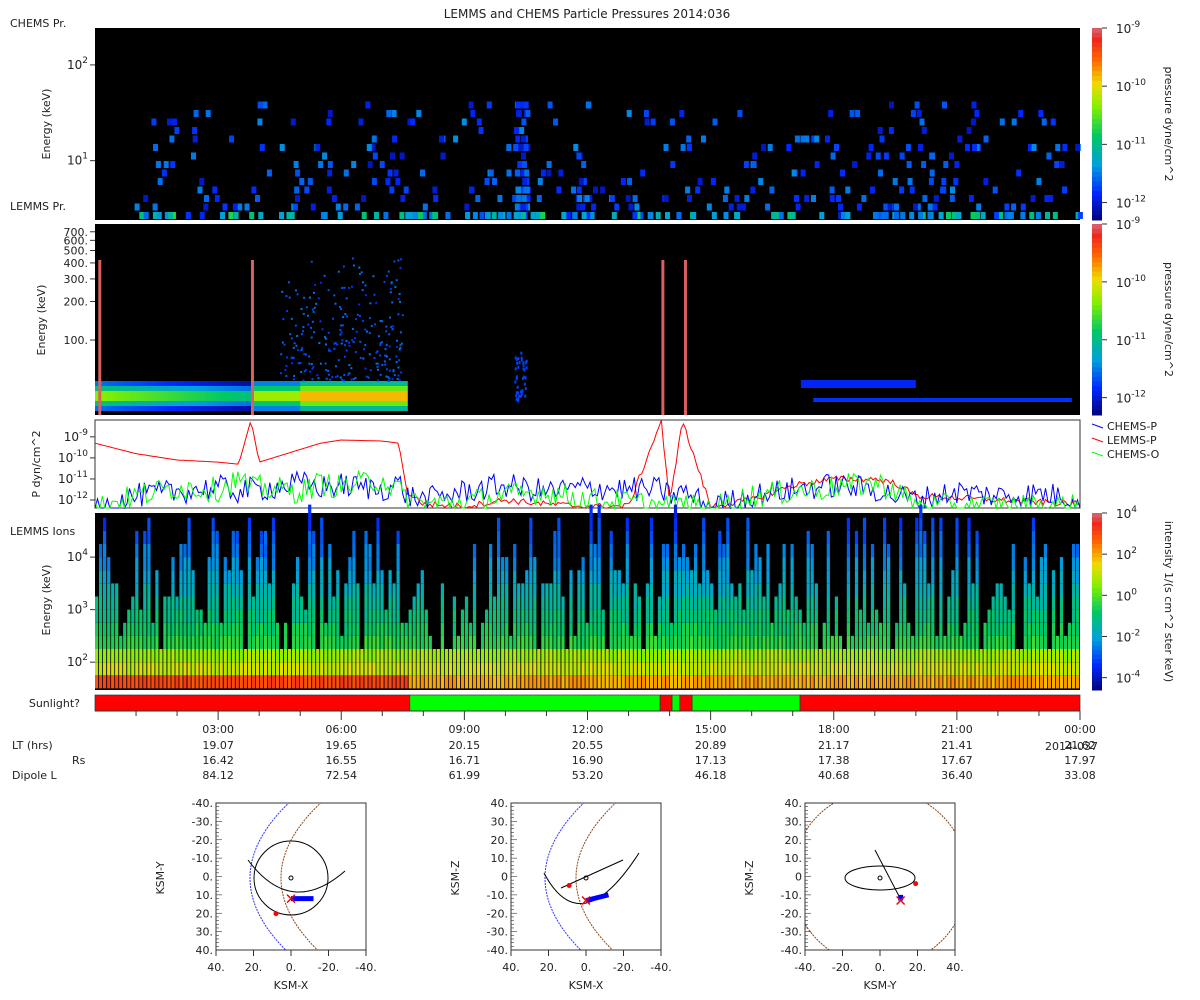 This screenshot has height=1000, width=1200. What do you see at coordinates (73, 457) in the screenshot?
I see `y-tick-label: 10-10` at bounding box center [73, 457].